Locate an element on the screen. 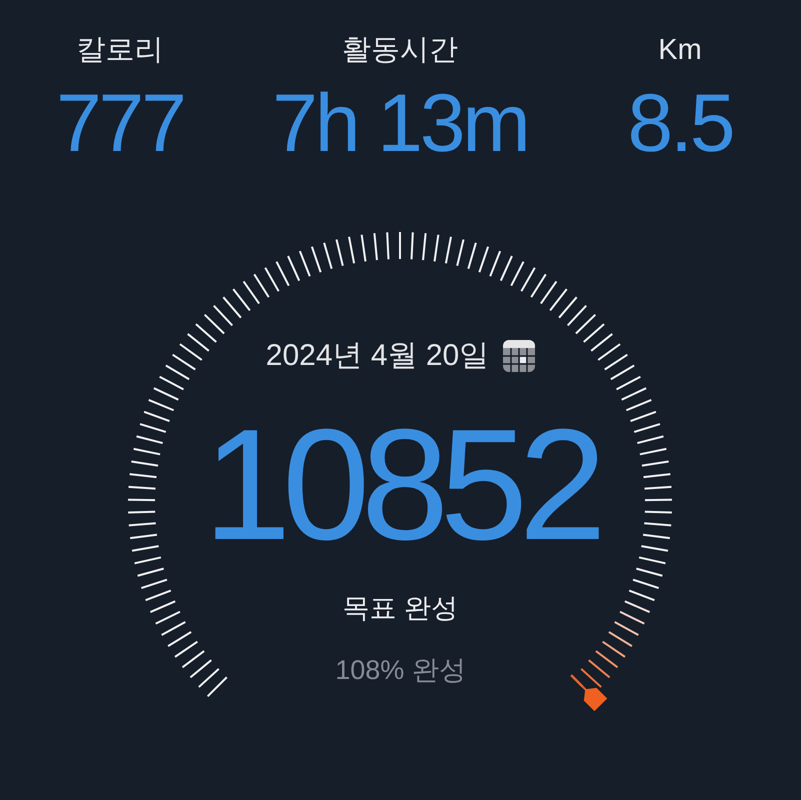 The height and width of the screenshot is (800, 801). step-count: 10852 is located at coordinates (400, 485).